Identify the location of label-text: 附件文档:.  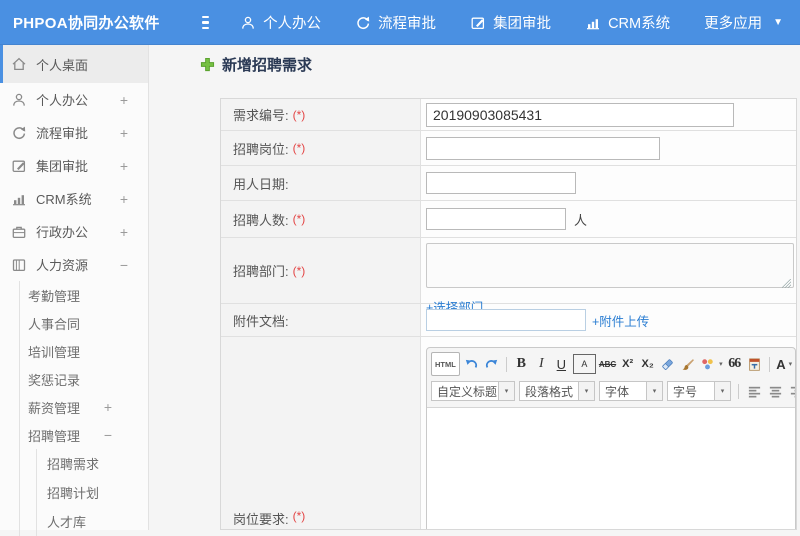
(261, 320).